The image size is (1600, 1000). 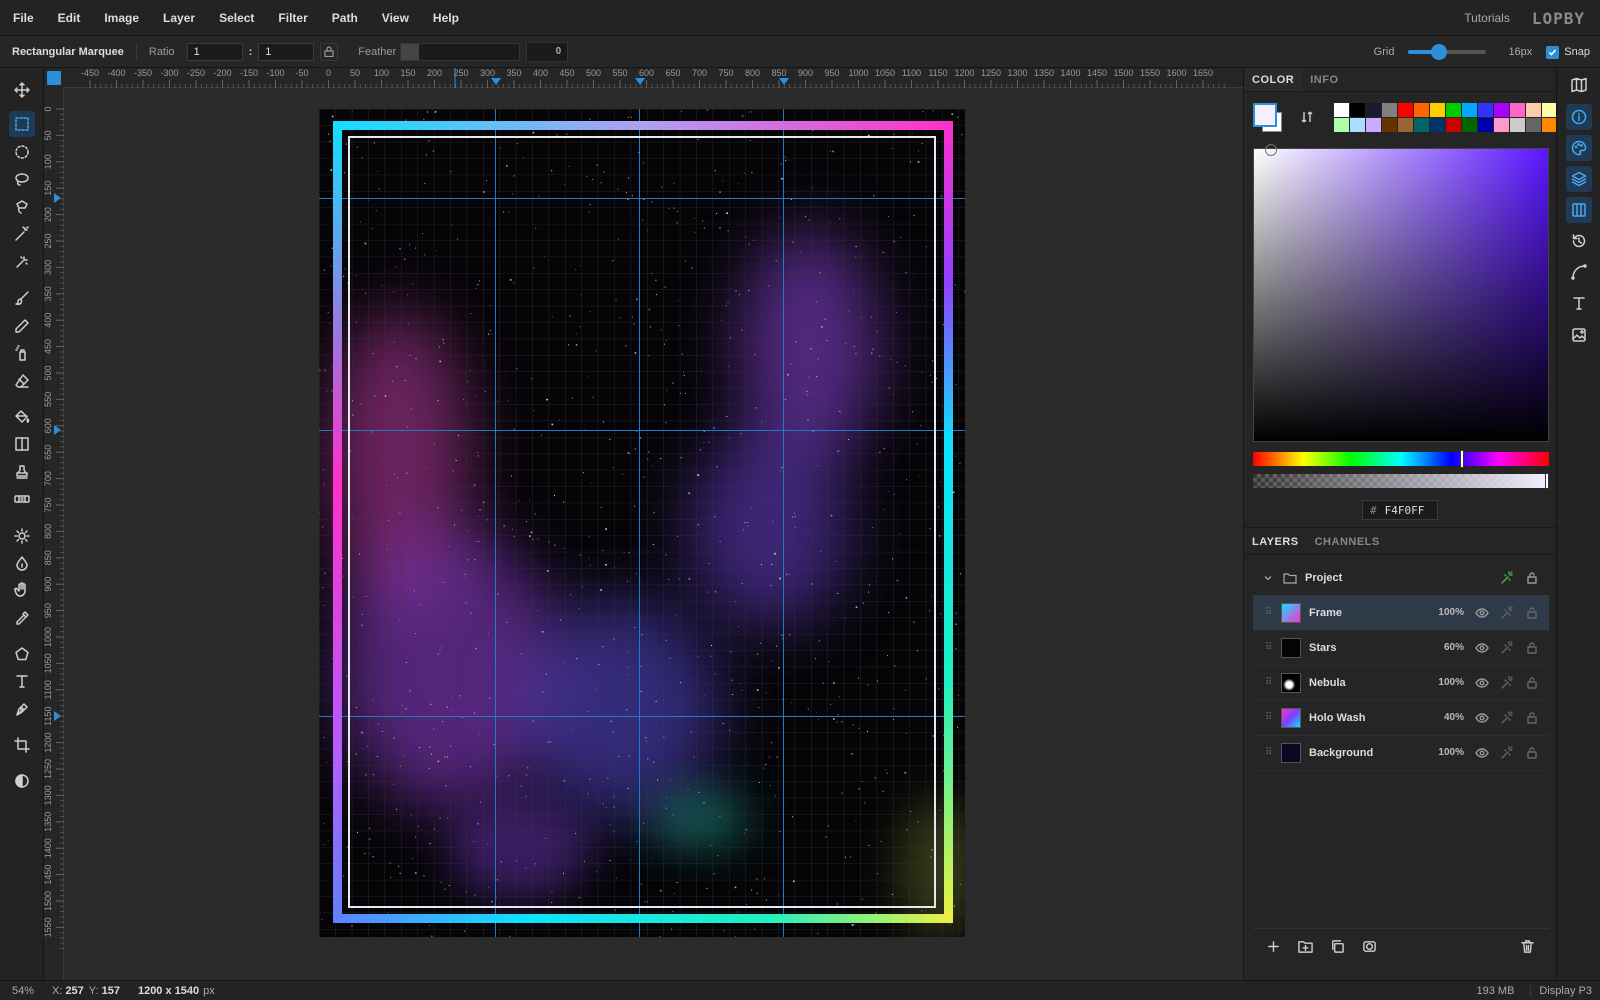 I want to click on layer-row: ⠿ Nebula 100%, so click(x=1401, y=683).